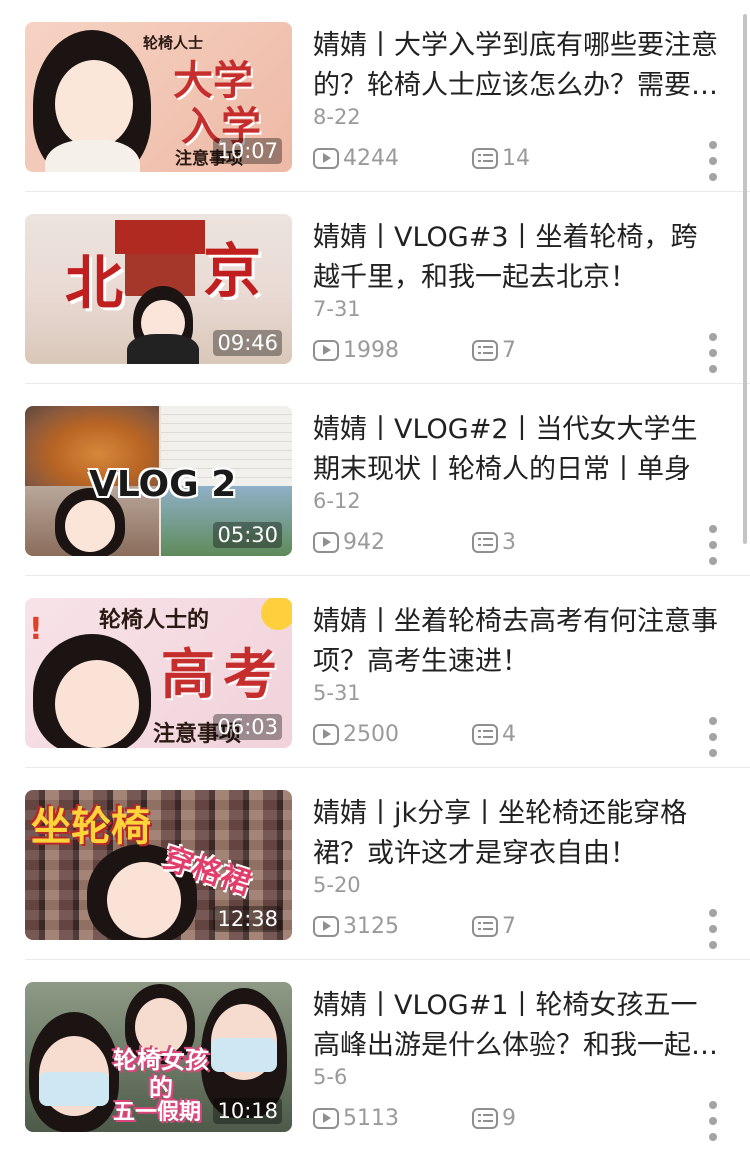  What do you see at coordinates (518, 66) in the screenshot?
I see `video-title: 婧婧丨大学入学到底有哪些要注意的？轮椅人士应该怎么办？需要准备些什么` at bounding box center [518, 66].